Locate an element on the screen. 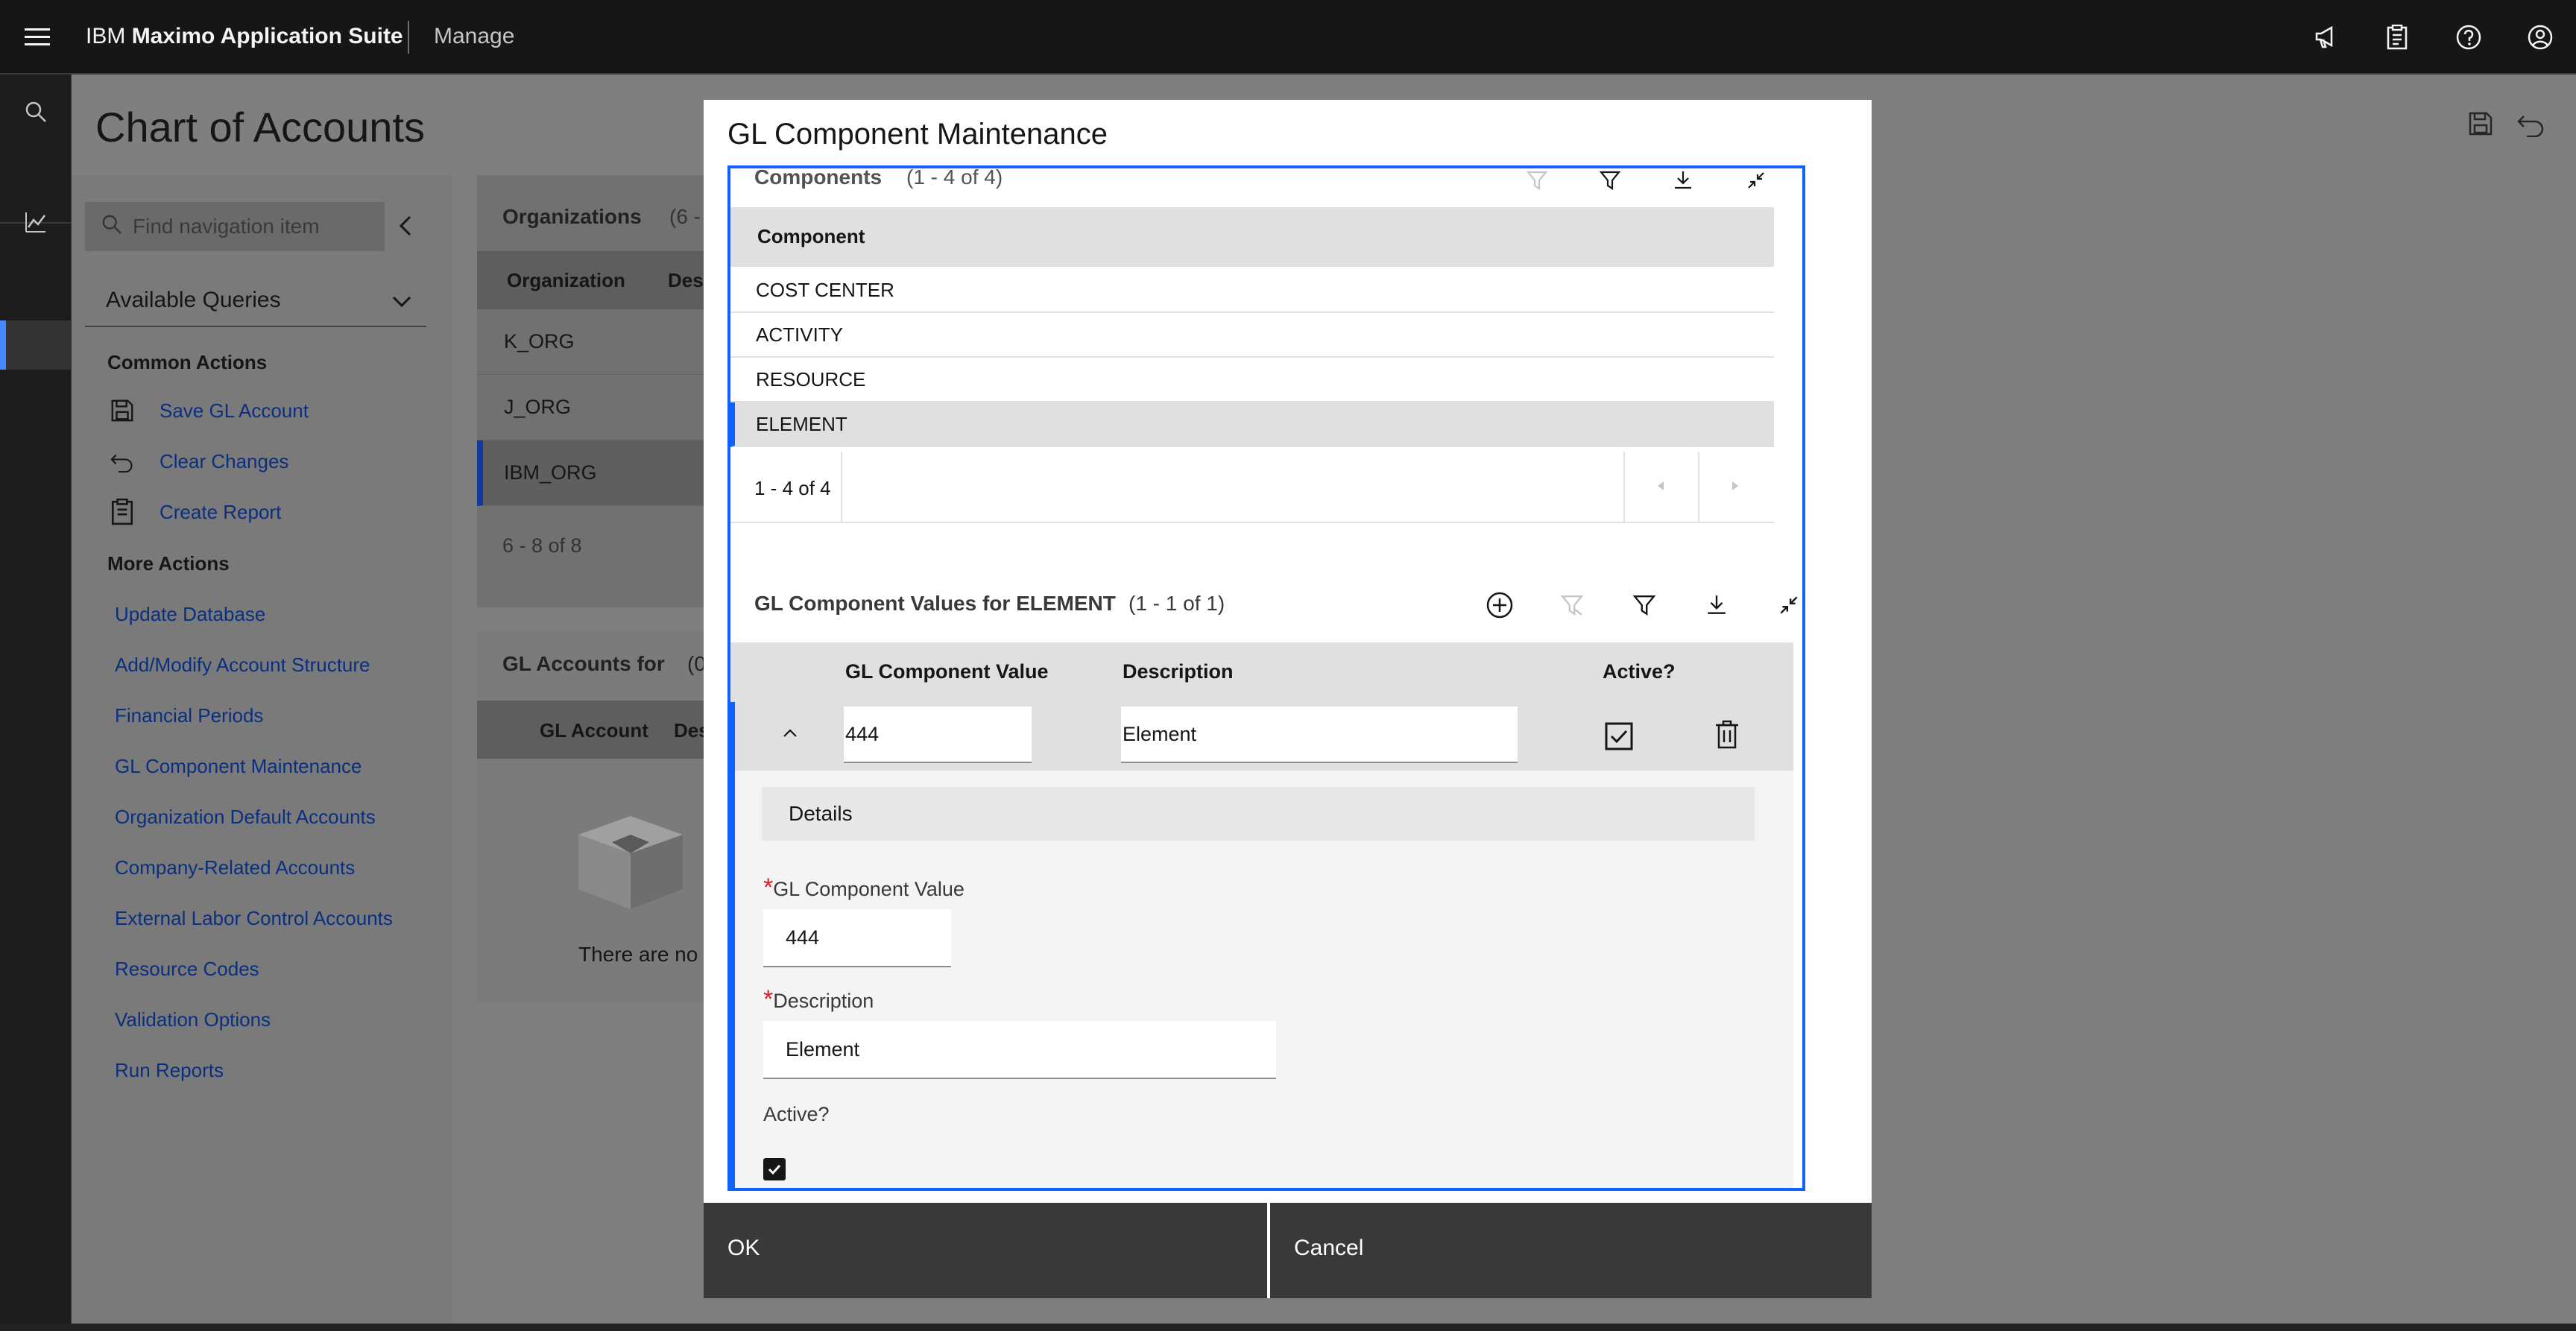 The width and height of the screenshot is (2576, 1331). empty-state-text: There are no is located at coordinates (638, 954).